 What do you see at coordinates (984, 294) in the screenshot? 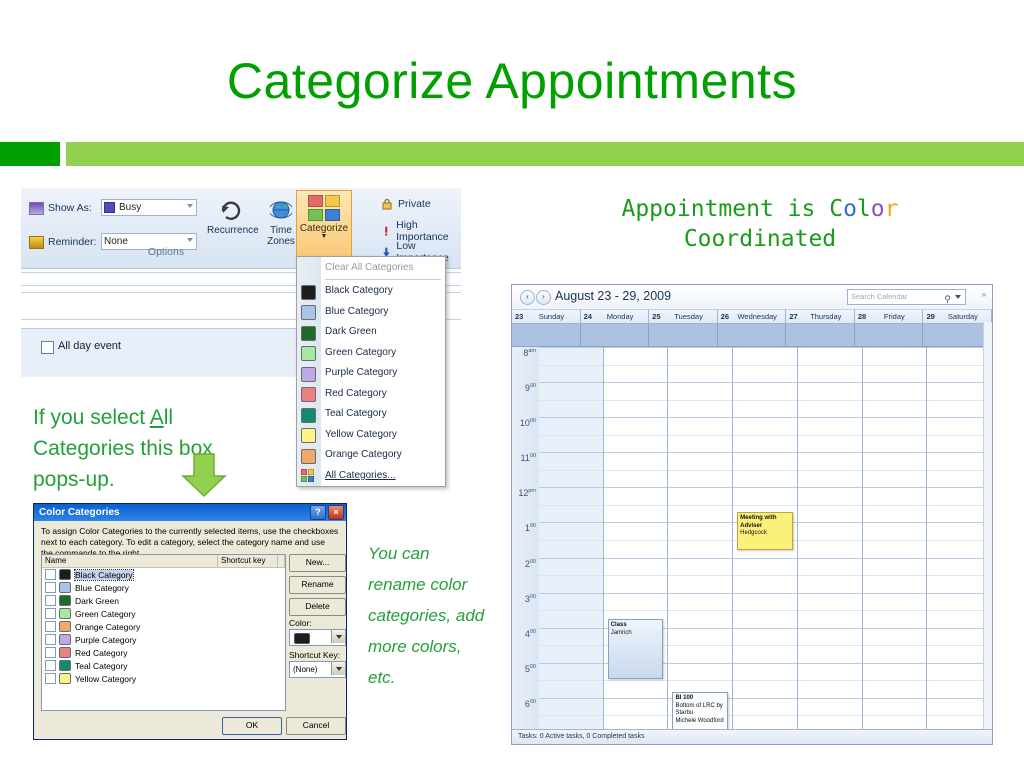
I see `expand-query-builder-icon: »` at bounding box center [984, 294].